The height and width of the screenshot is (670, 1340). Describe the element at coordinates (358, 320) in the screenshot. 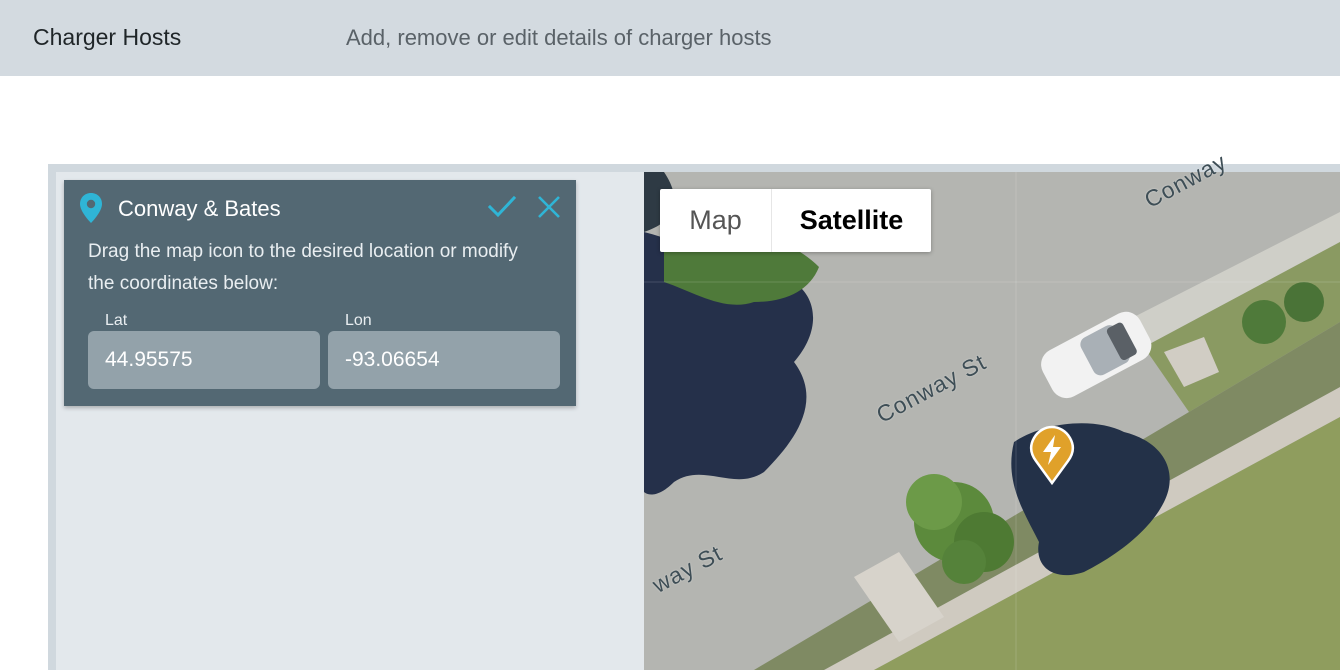

I see `lon-label: Lon` at that location.